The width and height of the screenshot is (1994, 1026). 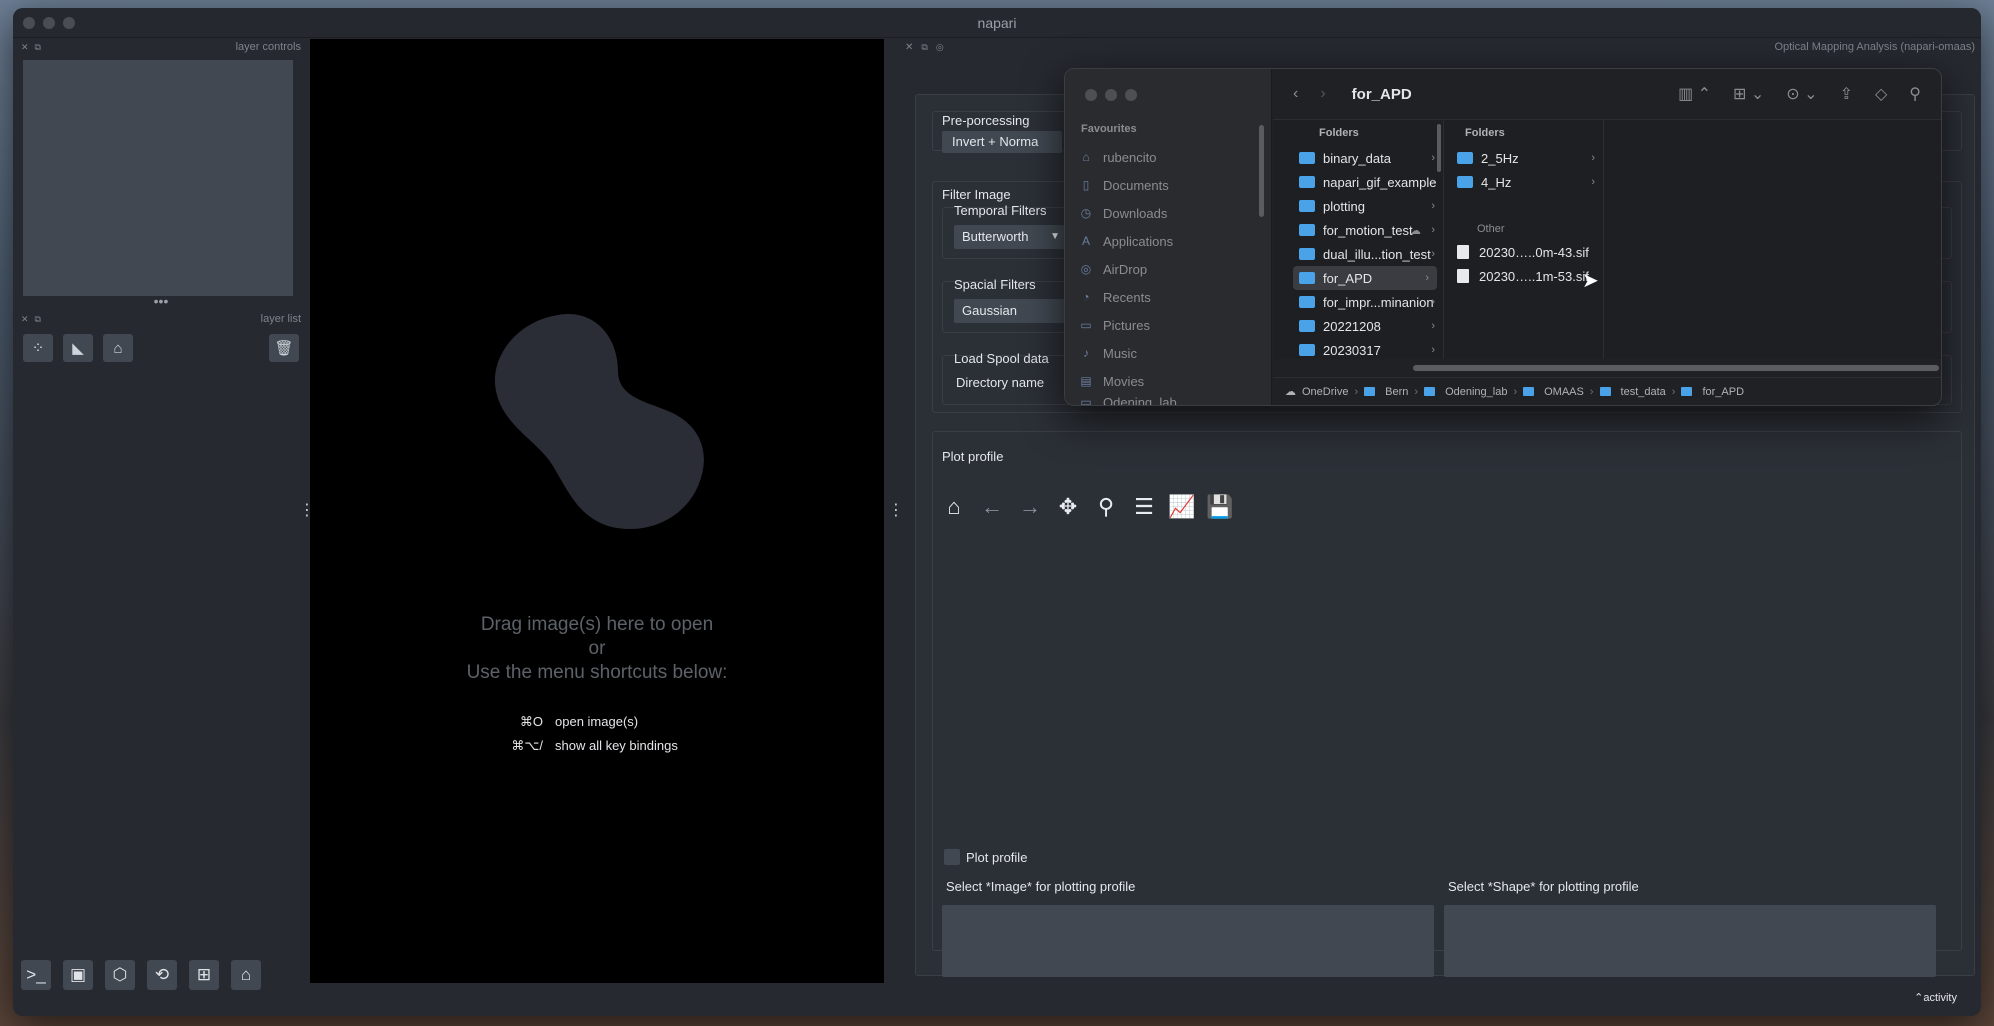 I want to click on sidebar-item-rubencito: ⌂ rubencito, so click(x=1128, y=157).